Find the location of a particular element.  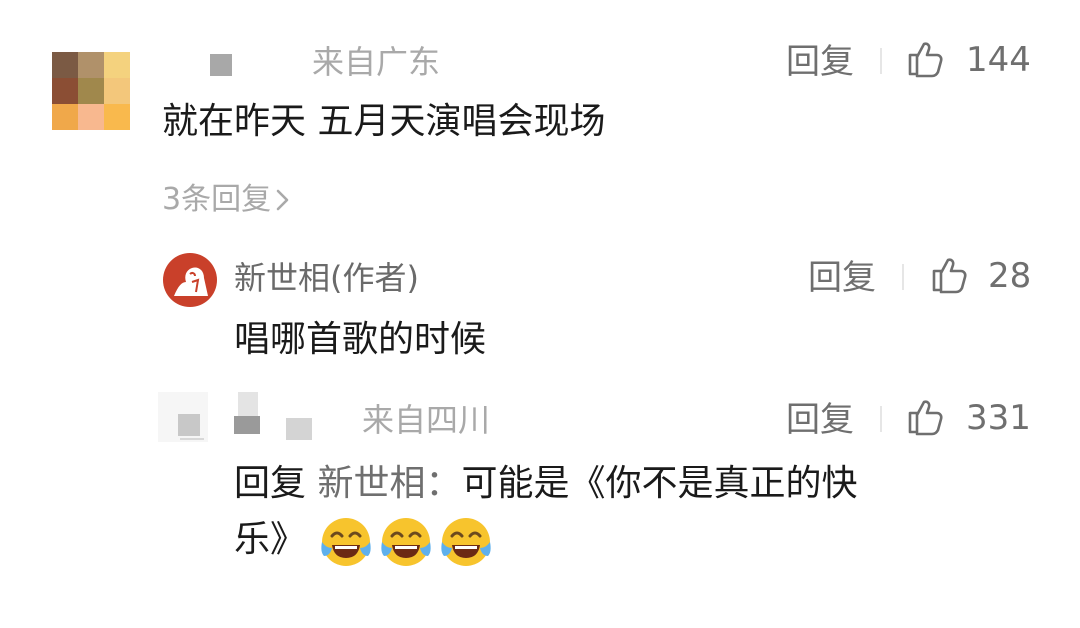

like-count: 331 is located at coordinates (998, 418).